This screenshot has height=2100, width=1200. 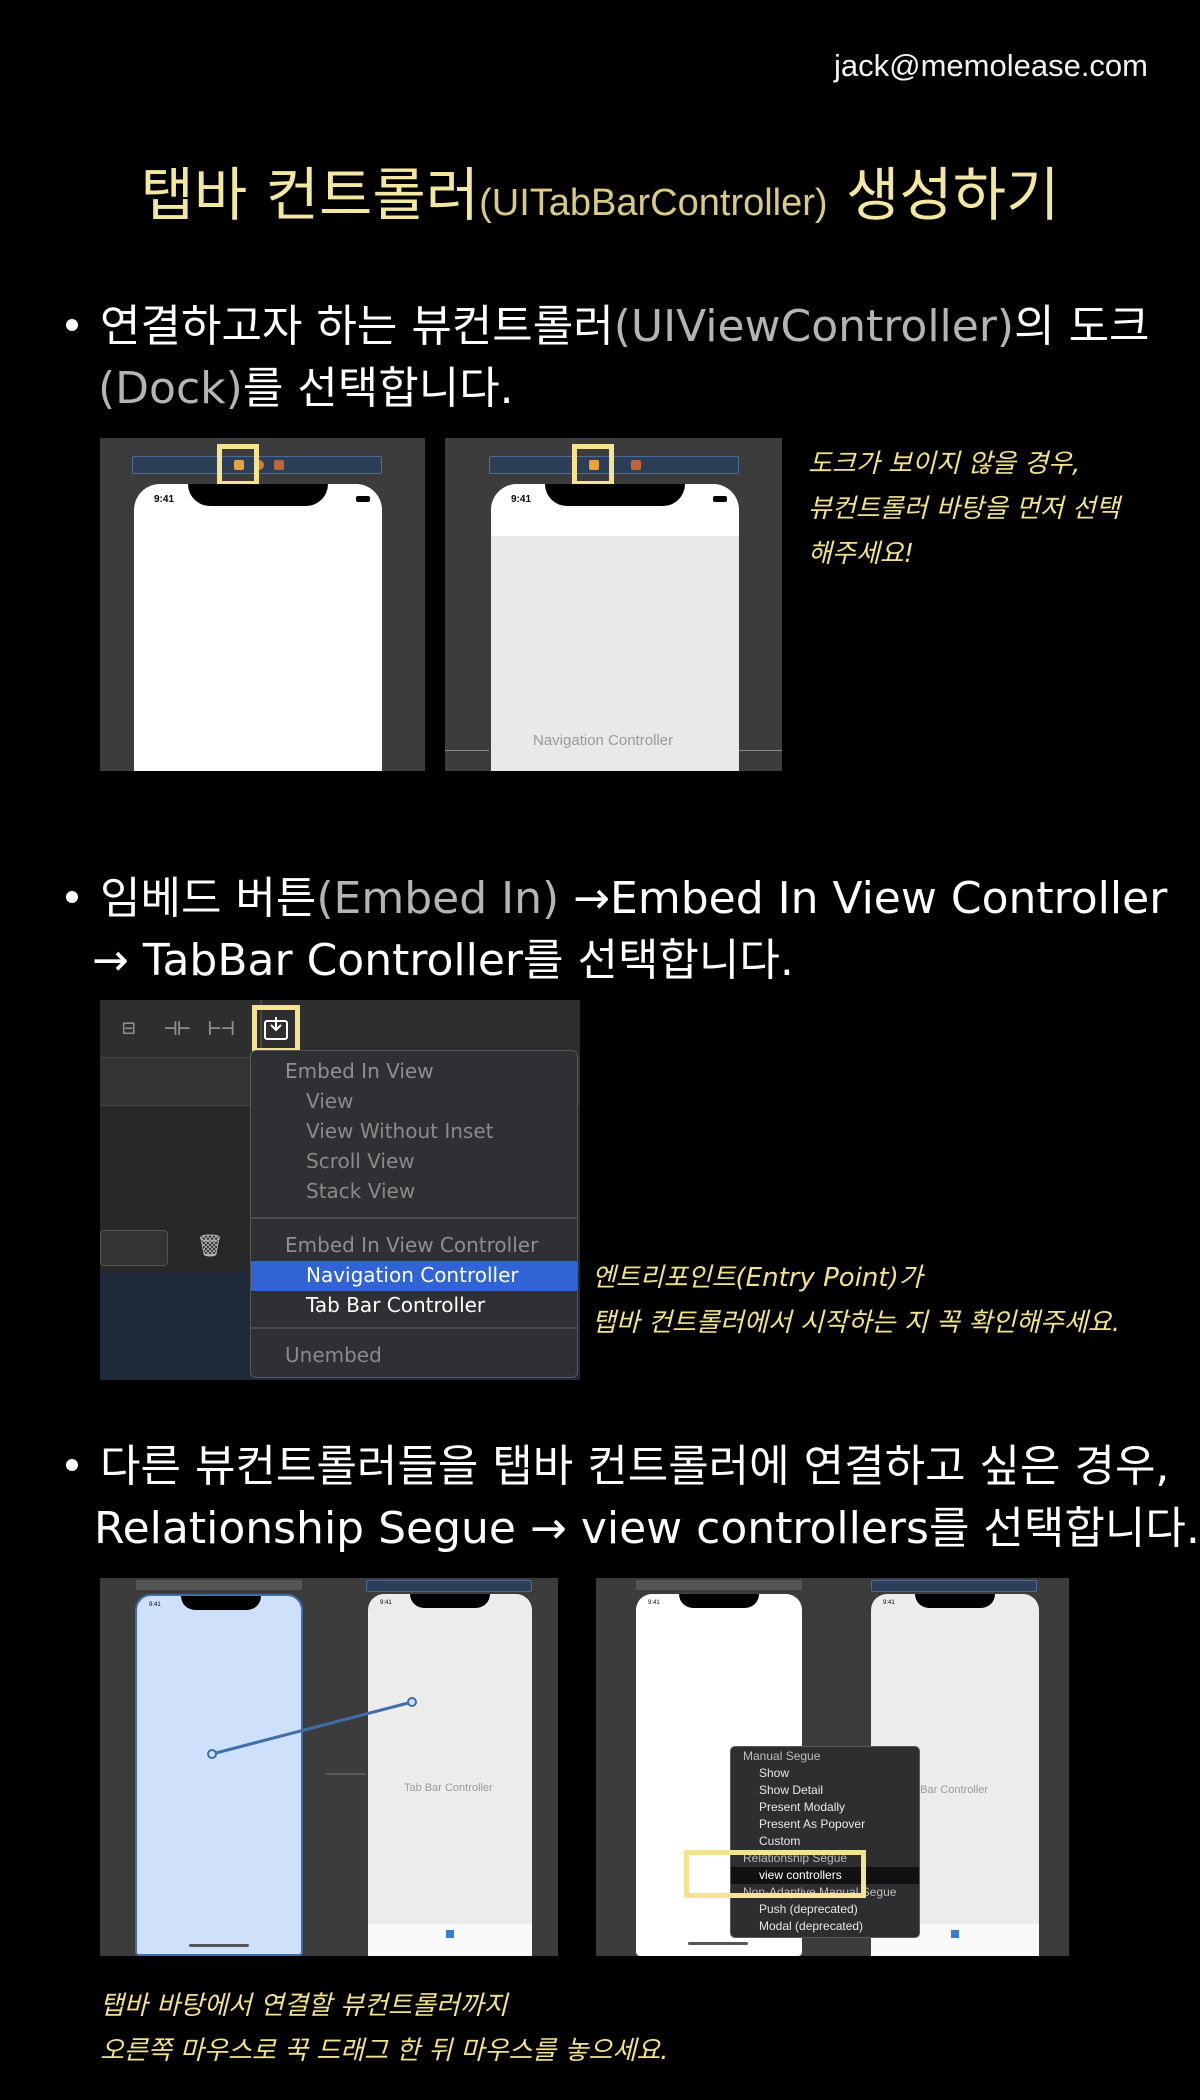 What do you see at coordinates (856, 1323) in the screenshot?
I see `note-line: 탭바 컨트롤러에서 시작하는 지 꼭 확인해주세요.` at bounding box center [856, 1323].